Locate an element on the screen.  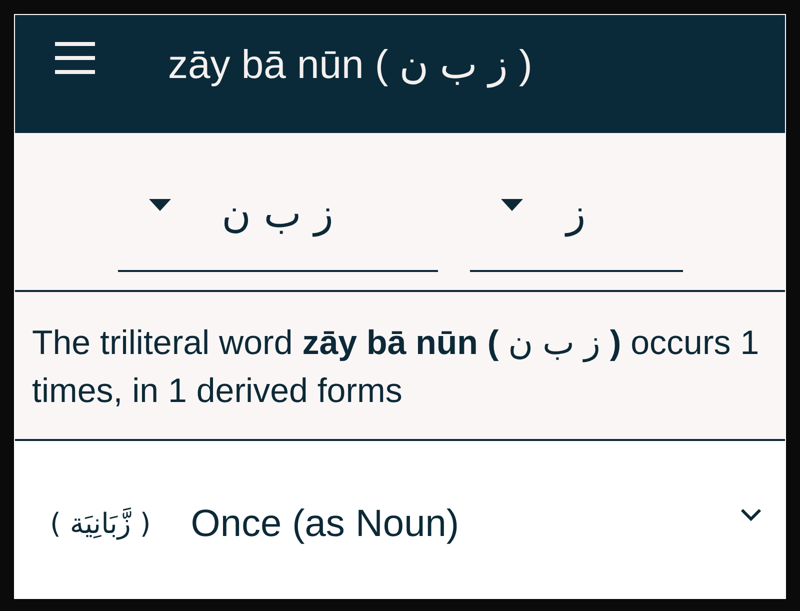
dropdown: ز is located at coordinates (576, 228).